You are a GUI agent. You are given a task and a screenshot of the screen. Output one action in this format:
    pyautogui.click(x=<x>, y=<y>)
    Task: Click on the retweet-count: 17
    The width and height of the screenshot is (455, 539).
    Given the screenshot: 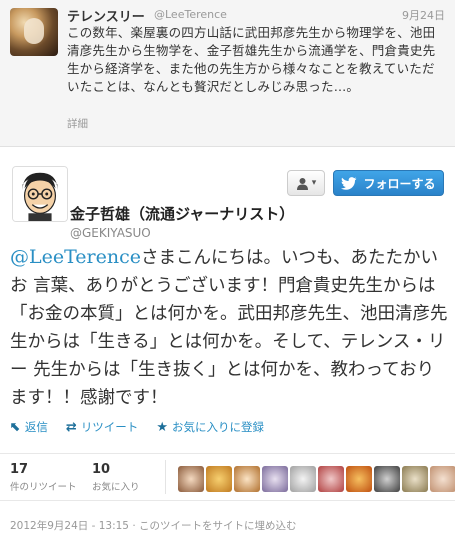 What is the action you would take?
    pyautogui.click(x=19, y=469)
    